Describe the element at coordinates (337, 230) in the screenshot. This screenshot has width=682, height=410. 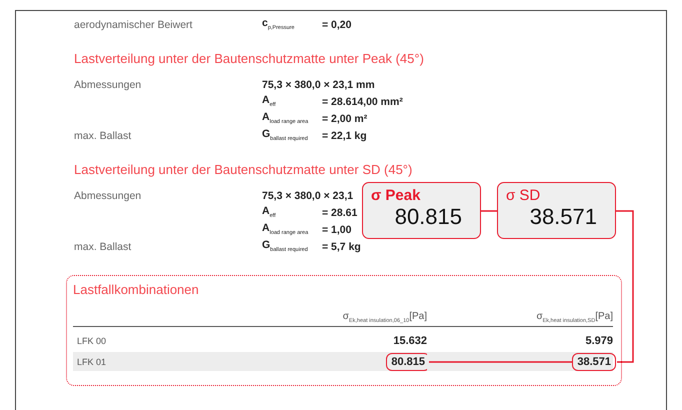
I see `field-value: = 1,00` at that location.